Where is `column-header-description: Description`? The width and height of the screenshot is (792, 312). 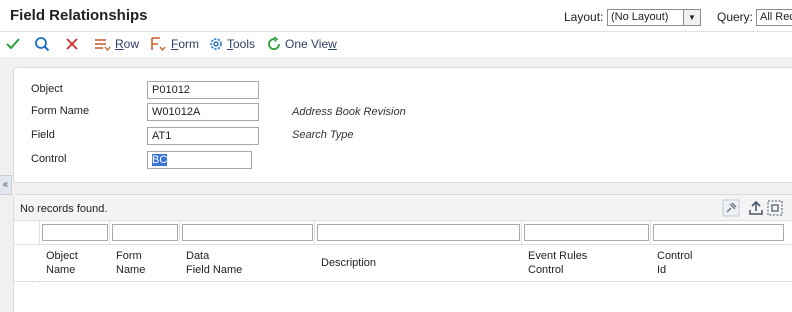
column-header-description: Description is located at coordinates (348, 263).